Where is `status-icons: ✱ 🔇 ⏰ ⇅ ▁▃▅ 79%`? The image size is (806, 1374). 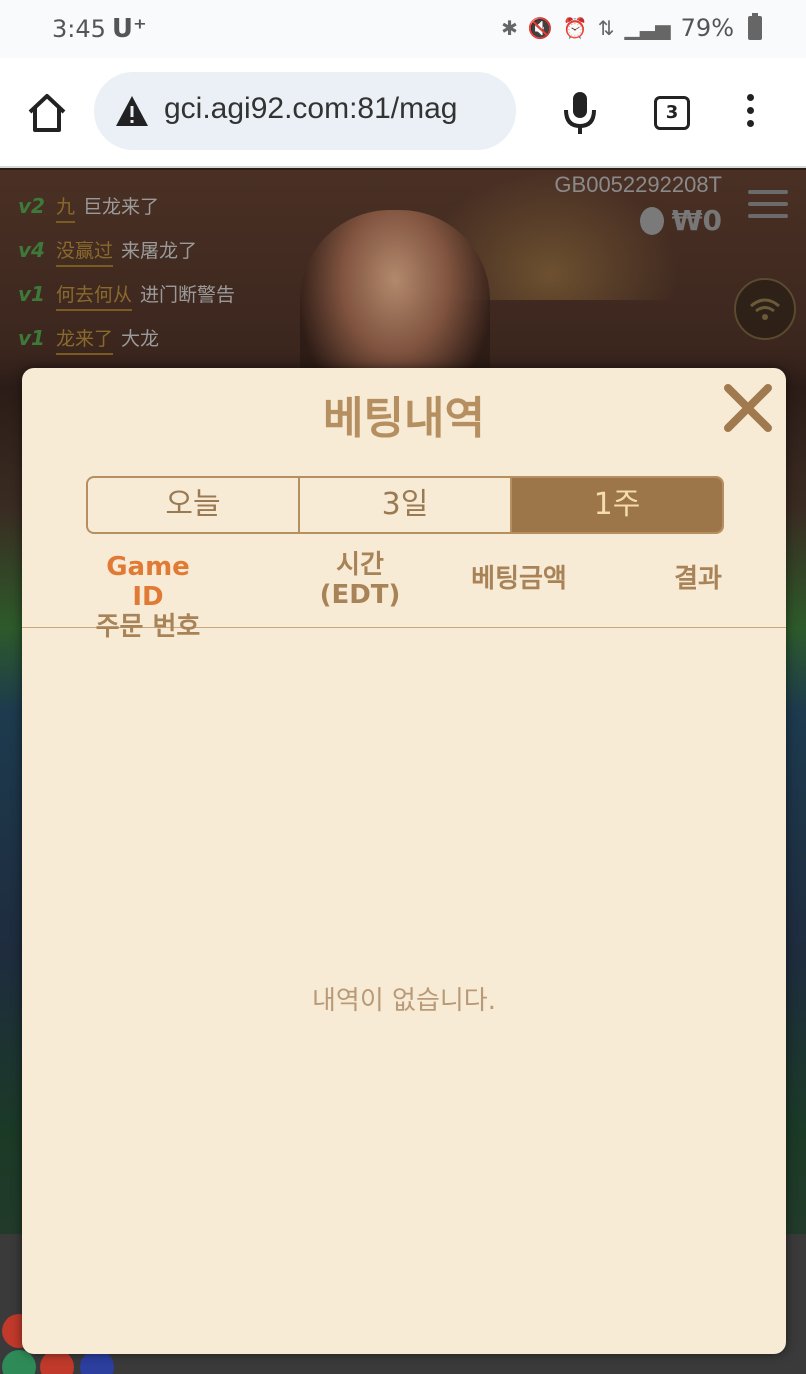 status-icons: ✱ 🔇 ⏰ ⇅ ▁▃▅ 79% is located at coordinates (631, 27).